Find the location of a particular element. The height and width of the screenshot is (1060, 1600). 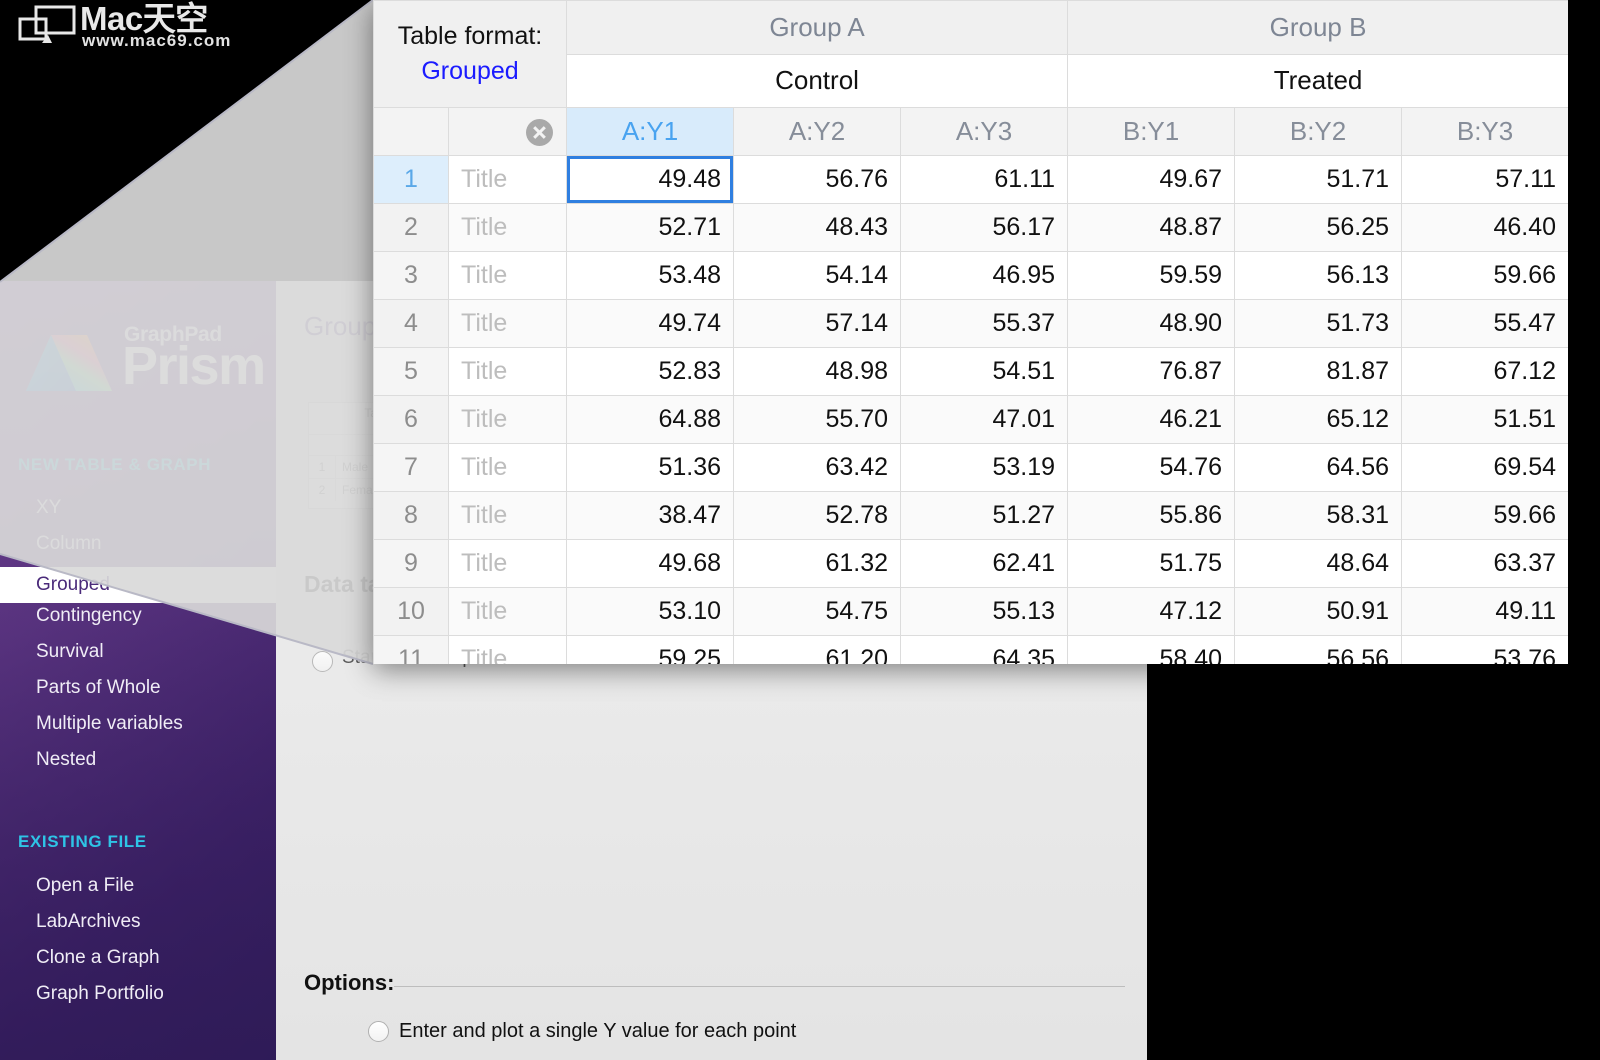

cell-b-y2: 56.56 is located at coordinates (1318, 649).